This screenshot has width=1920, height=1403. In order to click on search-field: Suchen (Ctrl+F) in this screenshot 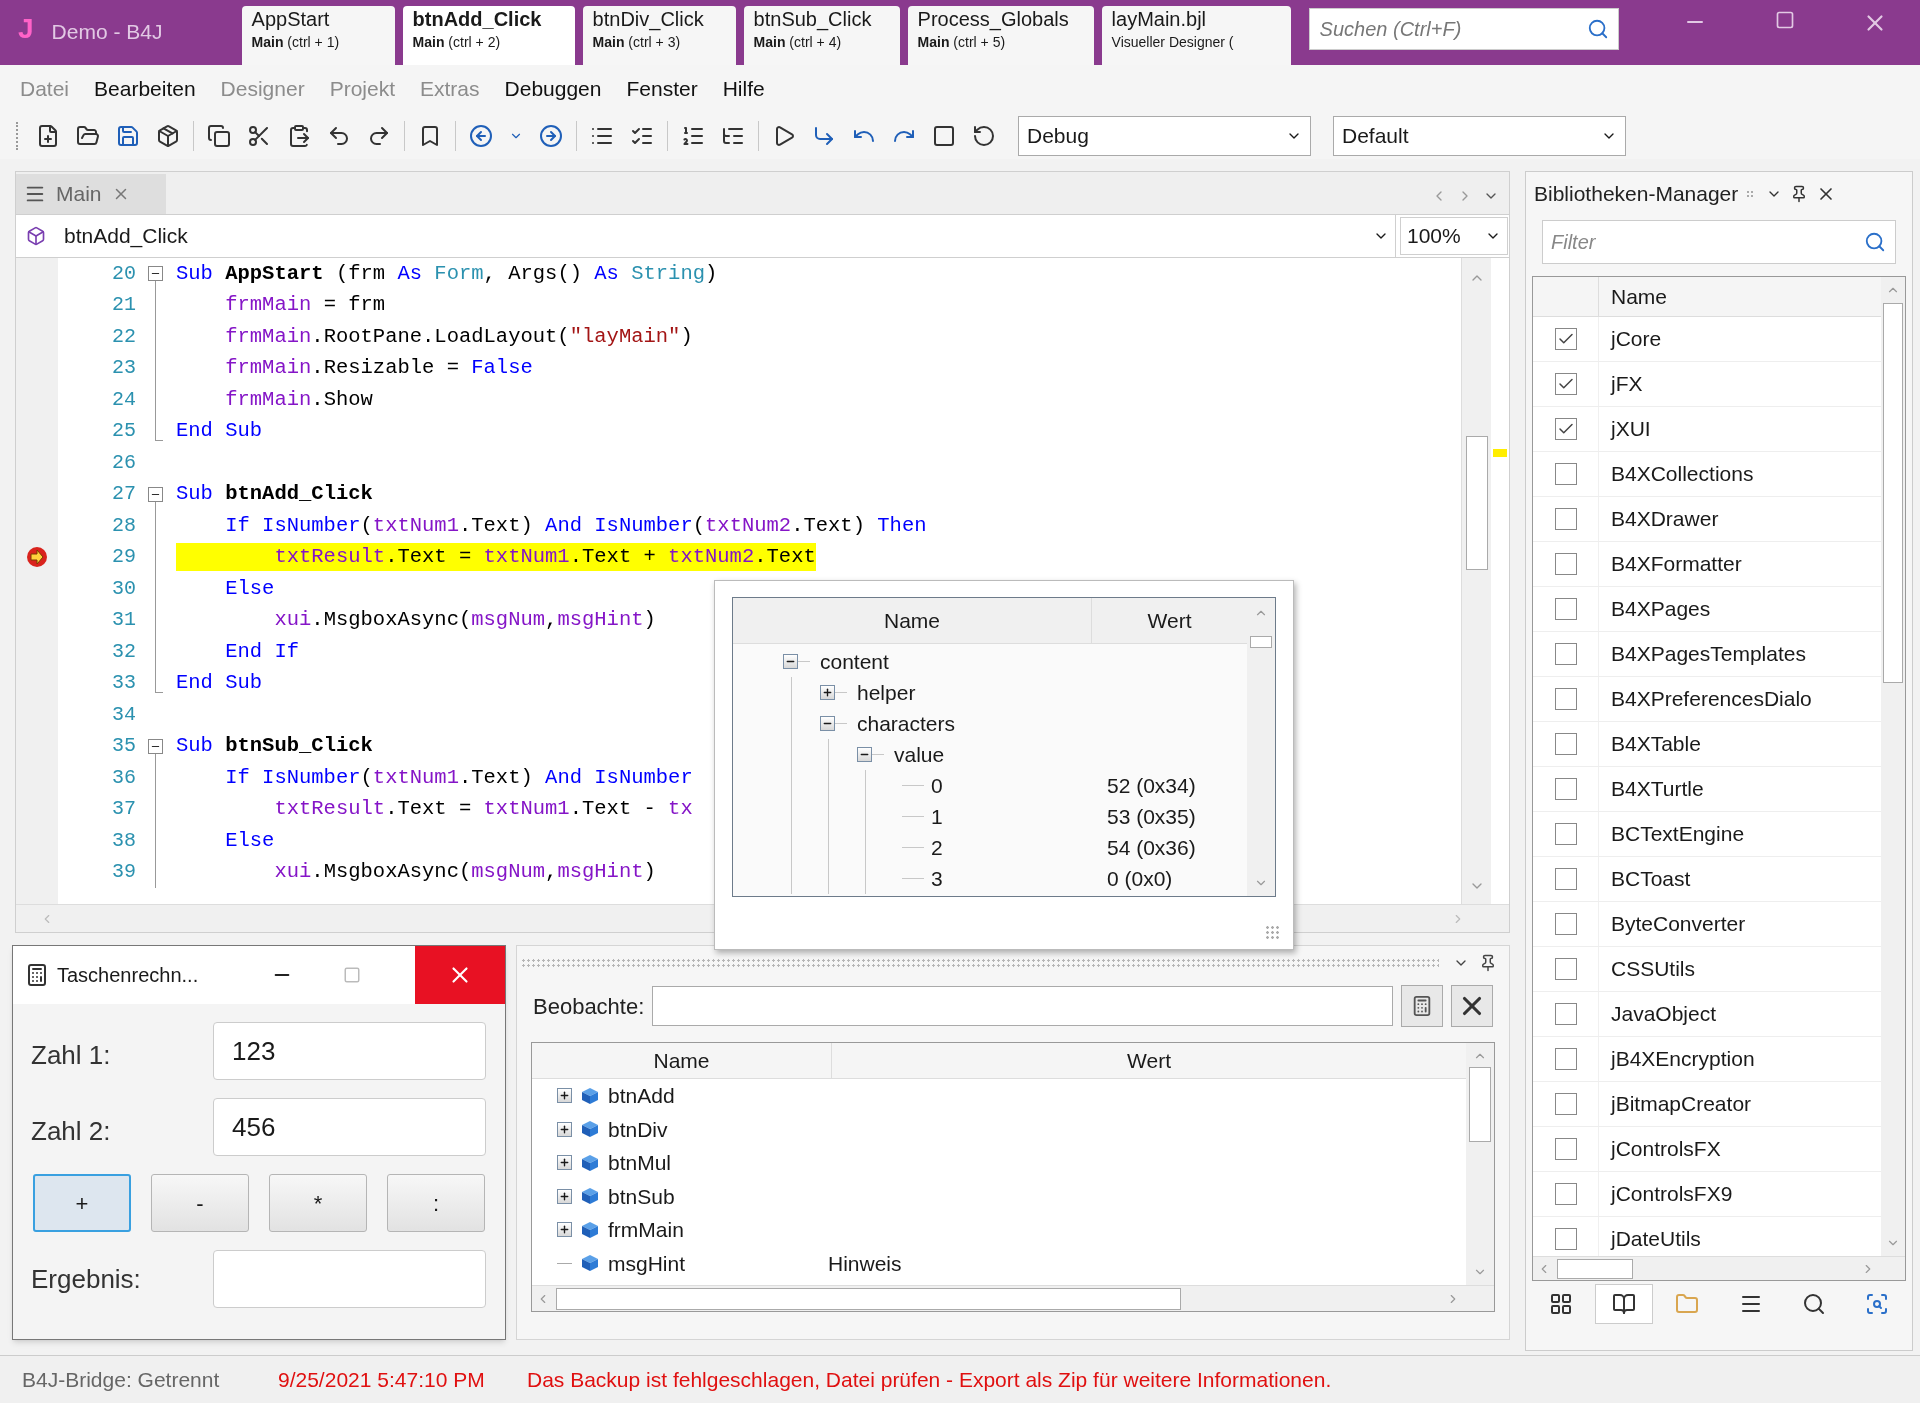, I will do `click(1463, 29)`.